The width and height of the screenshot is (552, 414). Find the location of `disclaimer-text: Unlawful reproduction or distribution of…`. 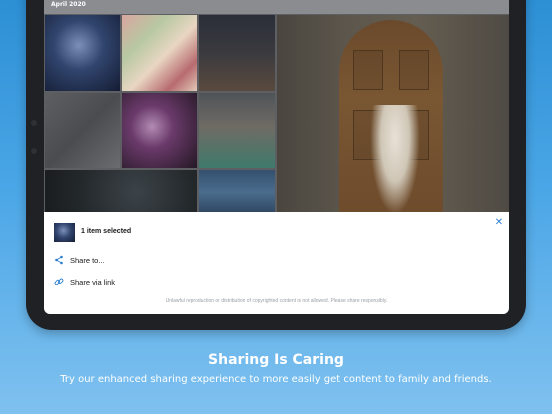

disclaimer-text: Unlawful reproduction or distribution of… is located at coordinates (276, 301).